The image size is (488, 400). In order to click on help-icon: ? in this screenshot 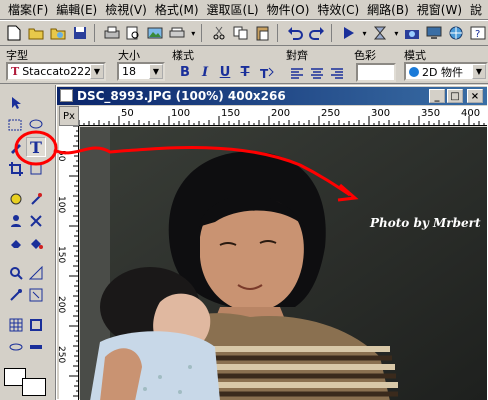, I will do `click(478, 33)`.